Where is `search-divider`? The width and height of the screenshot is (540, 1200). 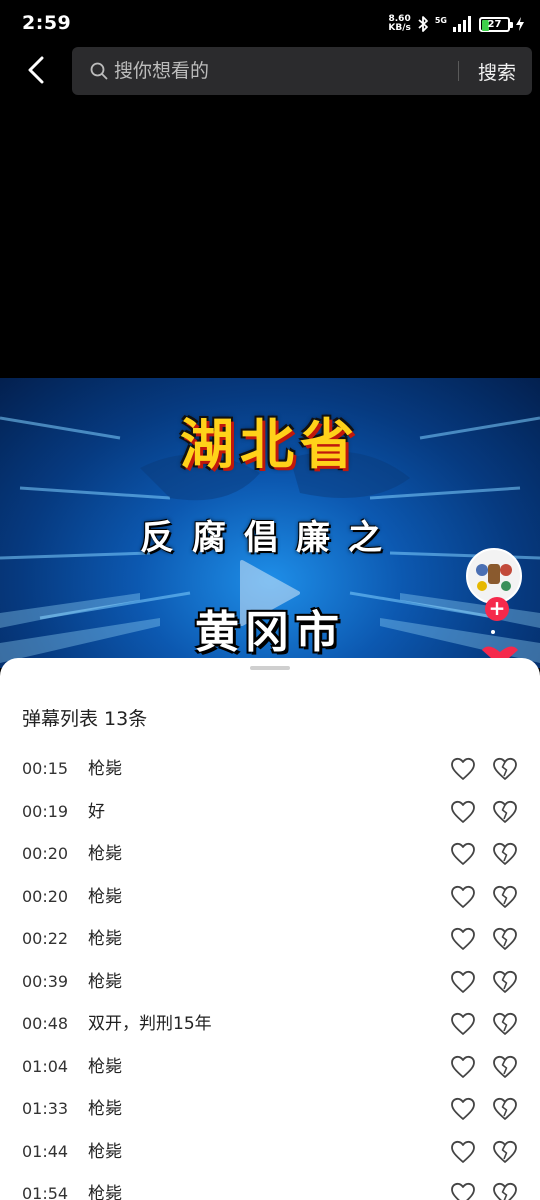 search-divider is located at coordinates (458, 71).